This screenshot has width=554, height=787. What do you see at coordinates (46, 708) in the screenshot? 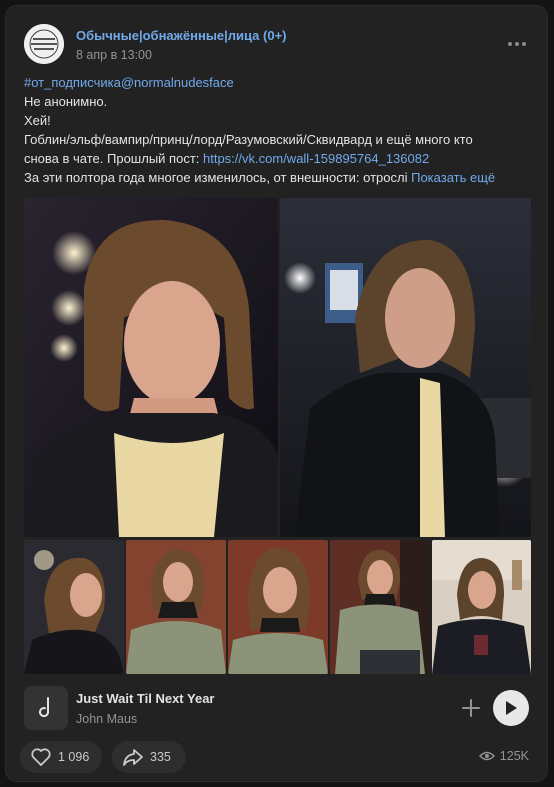
I see `music-note-icon` at bounding box center [46, 708].